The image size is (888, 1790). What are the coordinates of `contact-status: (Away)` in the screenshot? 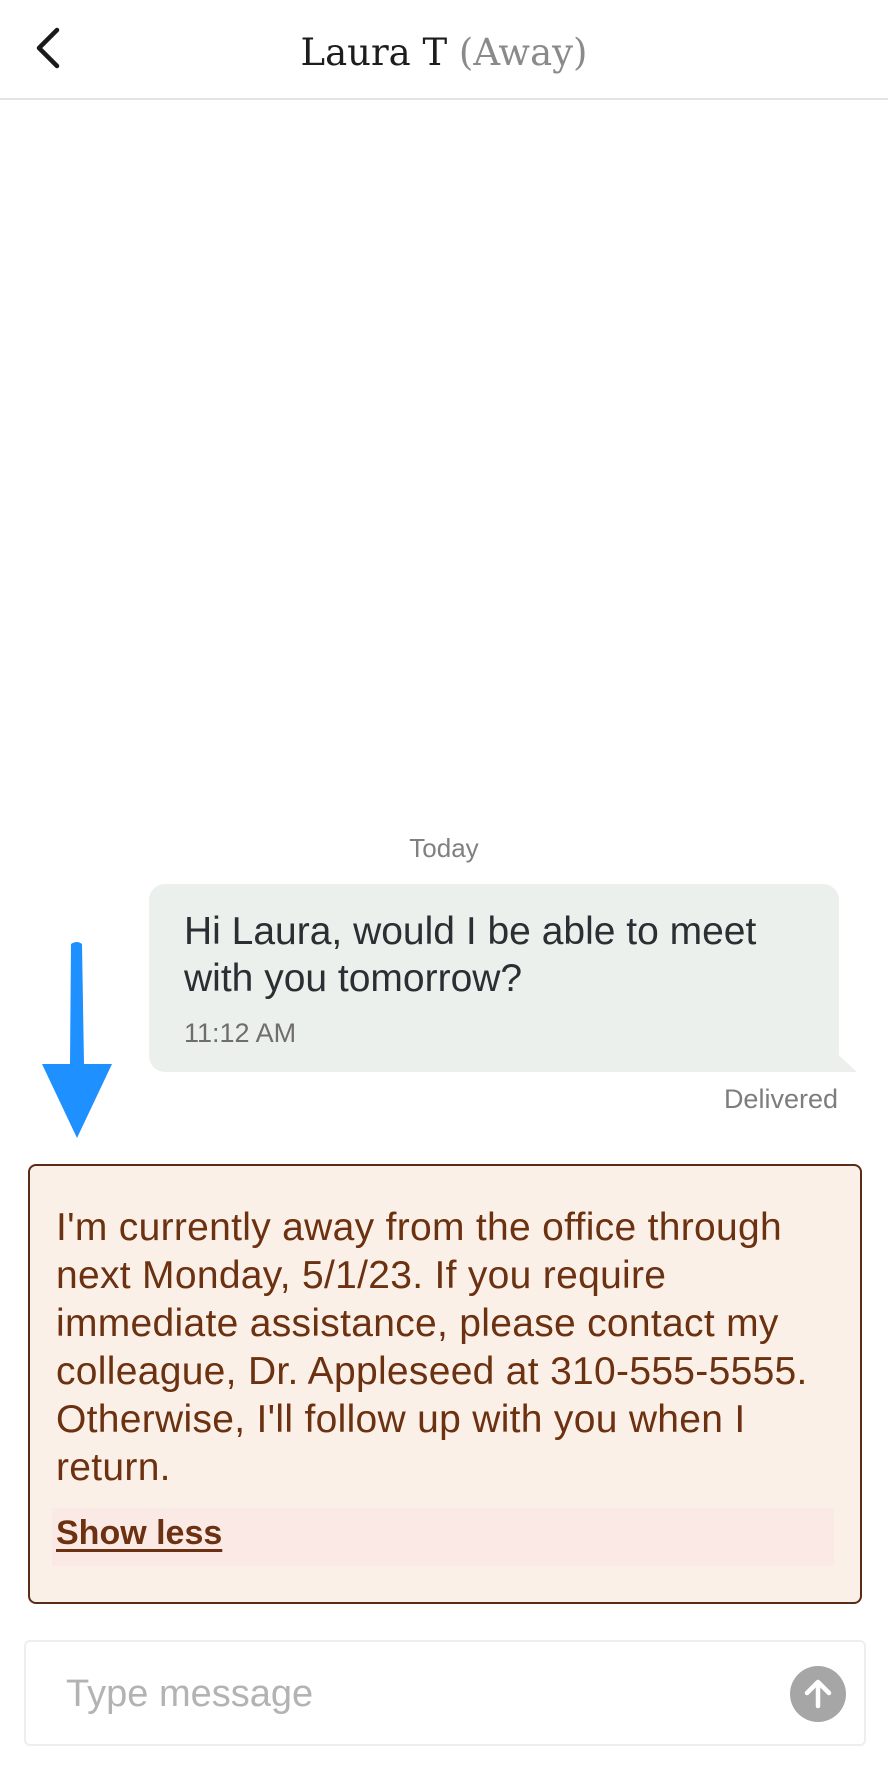 It's located at (523, 52).